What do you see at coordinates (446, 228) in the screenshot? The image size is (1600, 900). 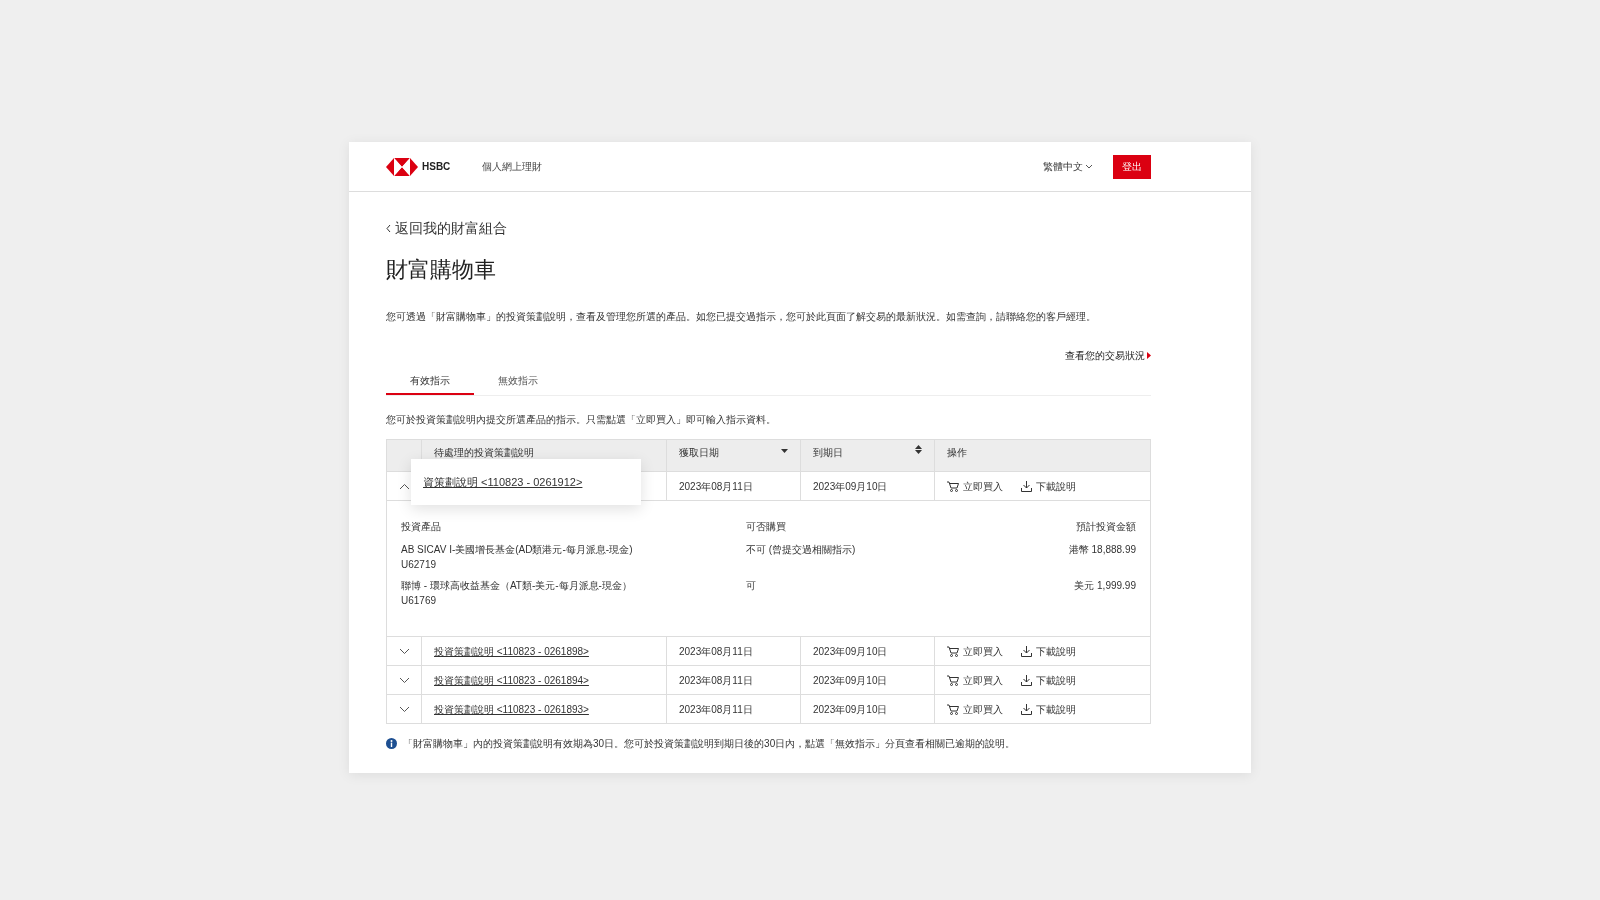 I see `back-link: 返回我的財富組合` at bounding box center [446, 228].